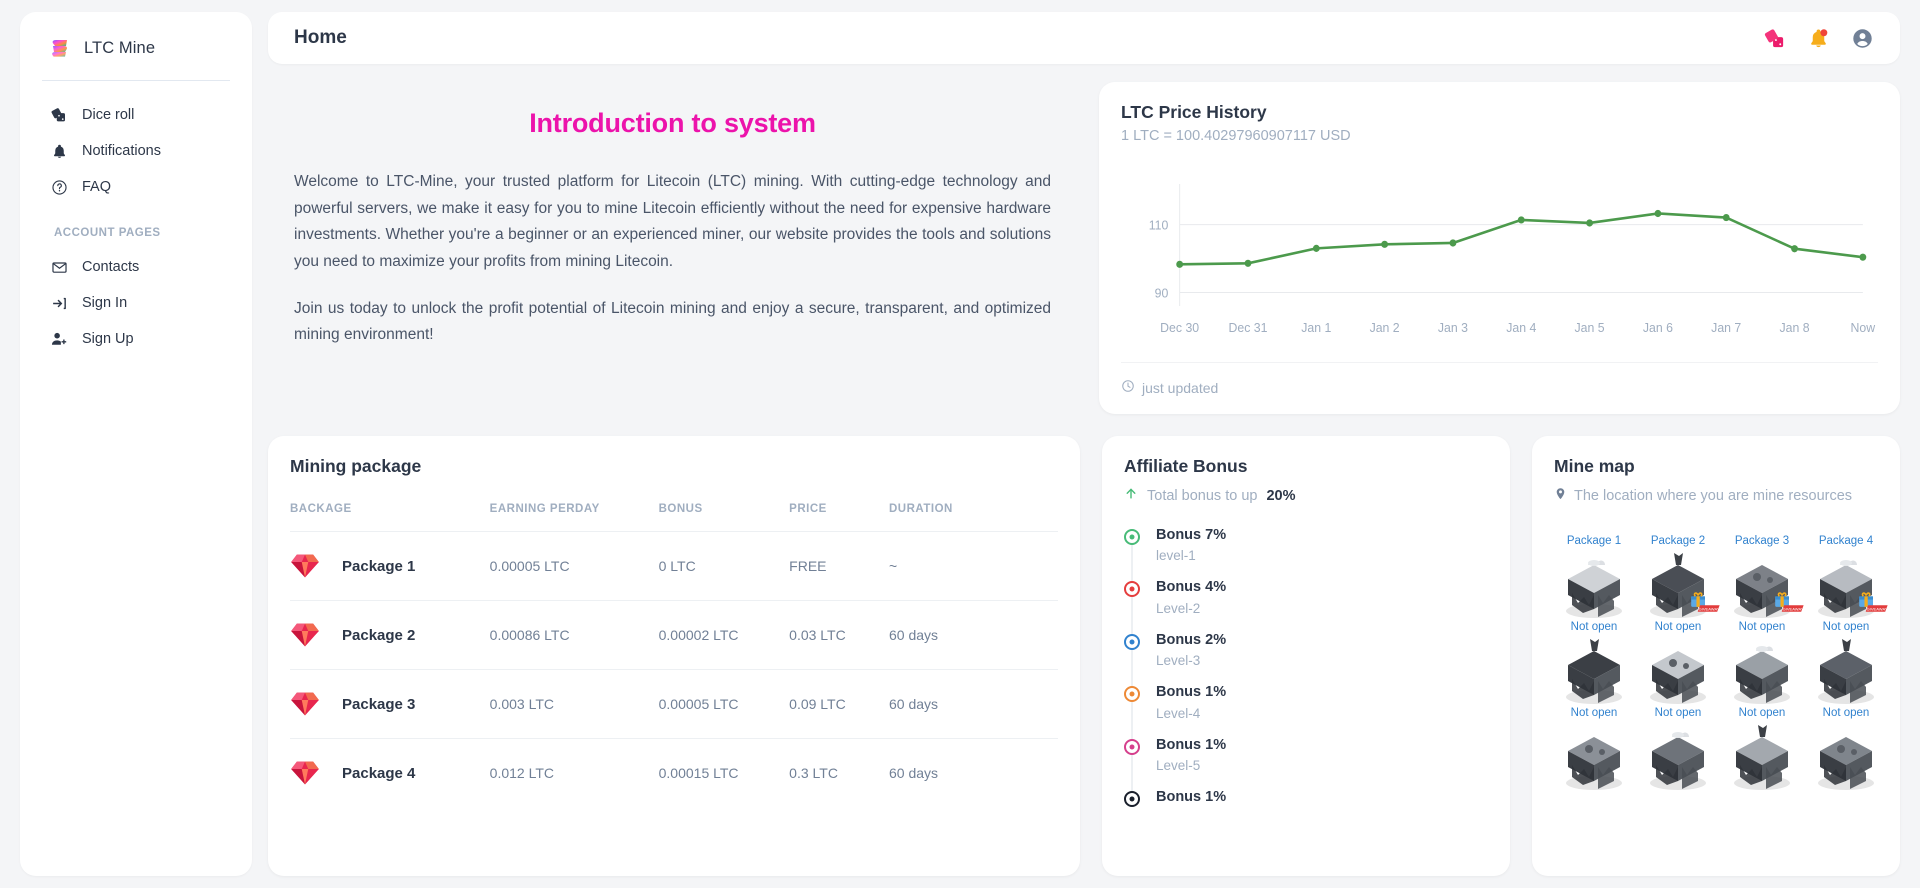 This screenshot has width=1920, height=888. What do you see at coordinates (973, 566) in the screenshot?
I see `cell-duration: ~` at bounding box center [973, 566].